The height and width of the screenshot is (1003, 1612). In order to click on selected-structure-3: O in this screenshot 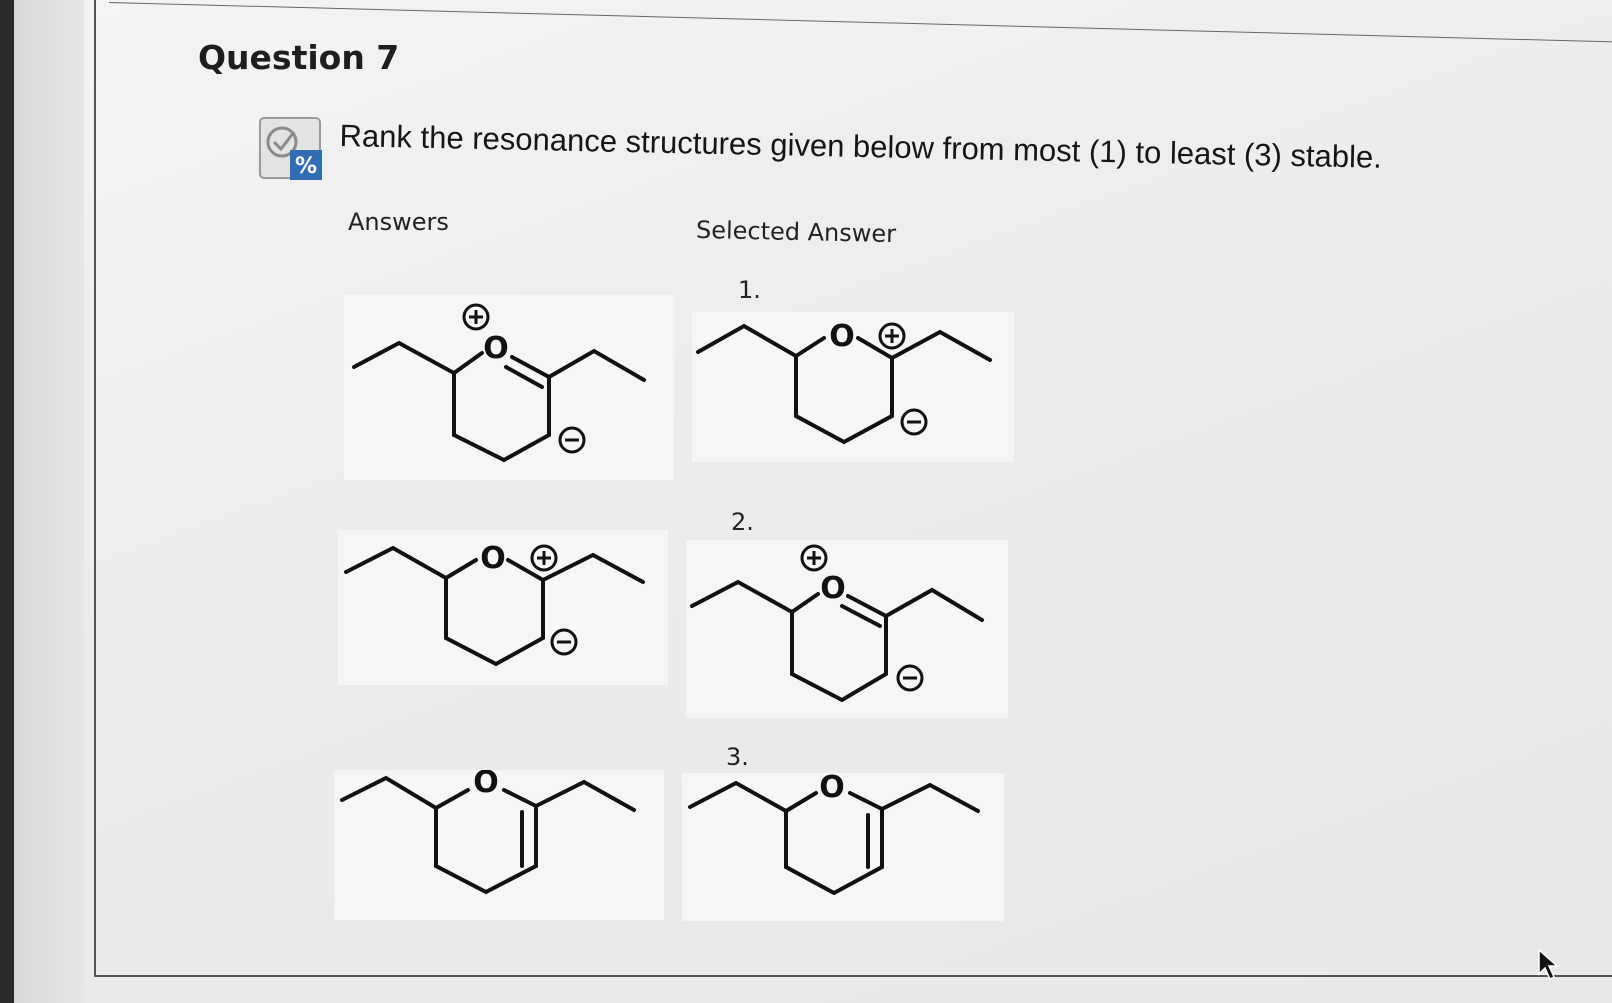, I will do `click(843, 847)`.